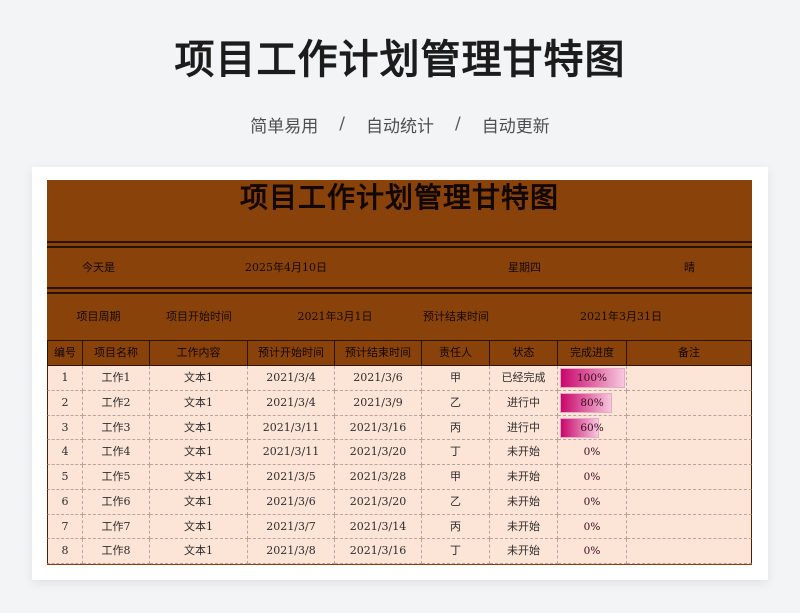 This screenshot has height=613, width=800. I want to click on row-number-cell: 6, so click(65, 502).